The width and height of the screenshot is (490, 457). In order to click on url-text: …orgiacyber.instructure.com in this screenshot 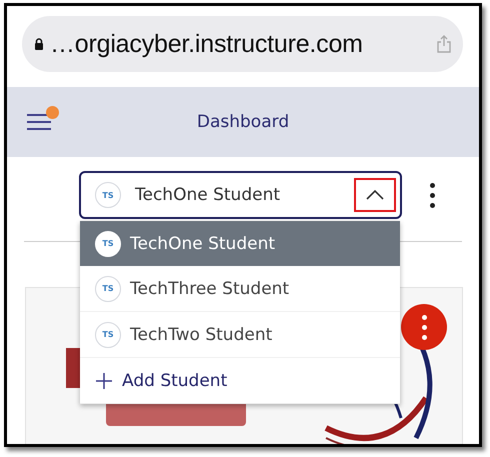, I will do `click(207, 44)`.